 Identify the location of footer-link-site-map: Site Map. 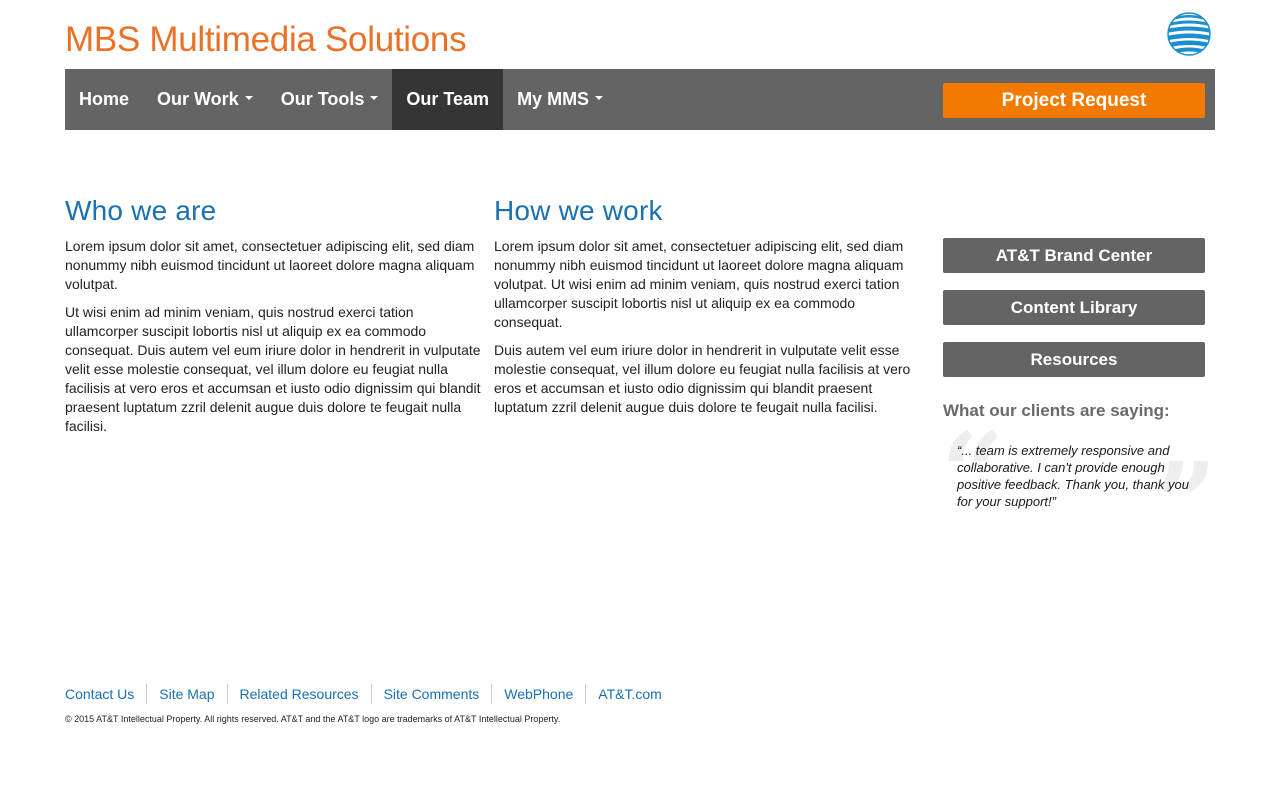
(186, 694).